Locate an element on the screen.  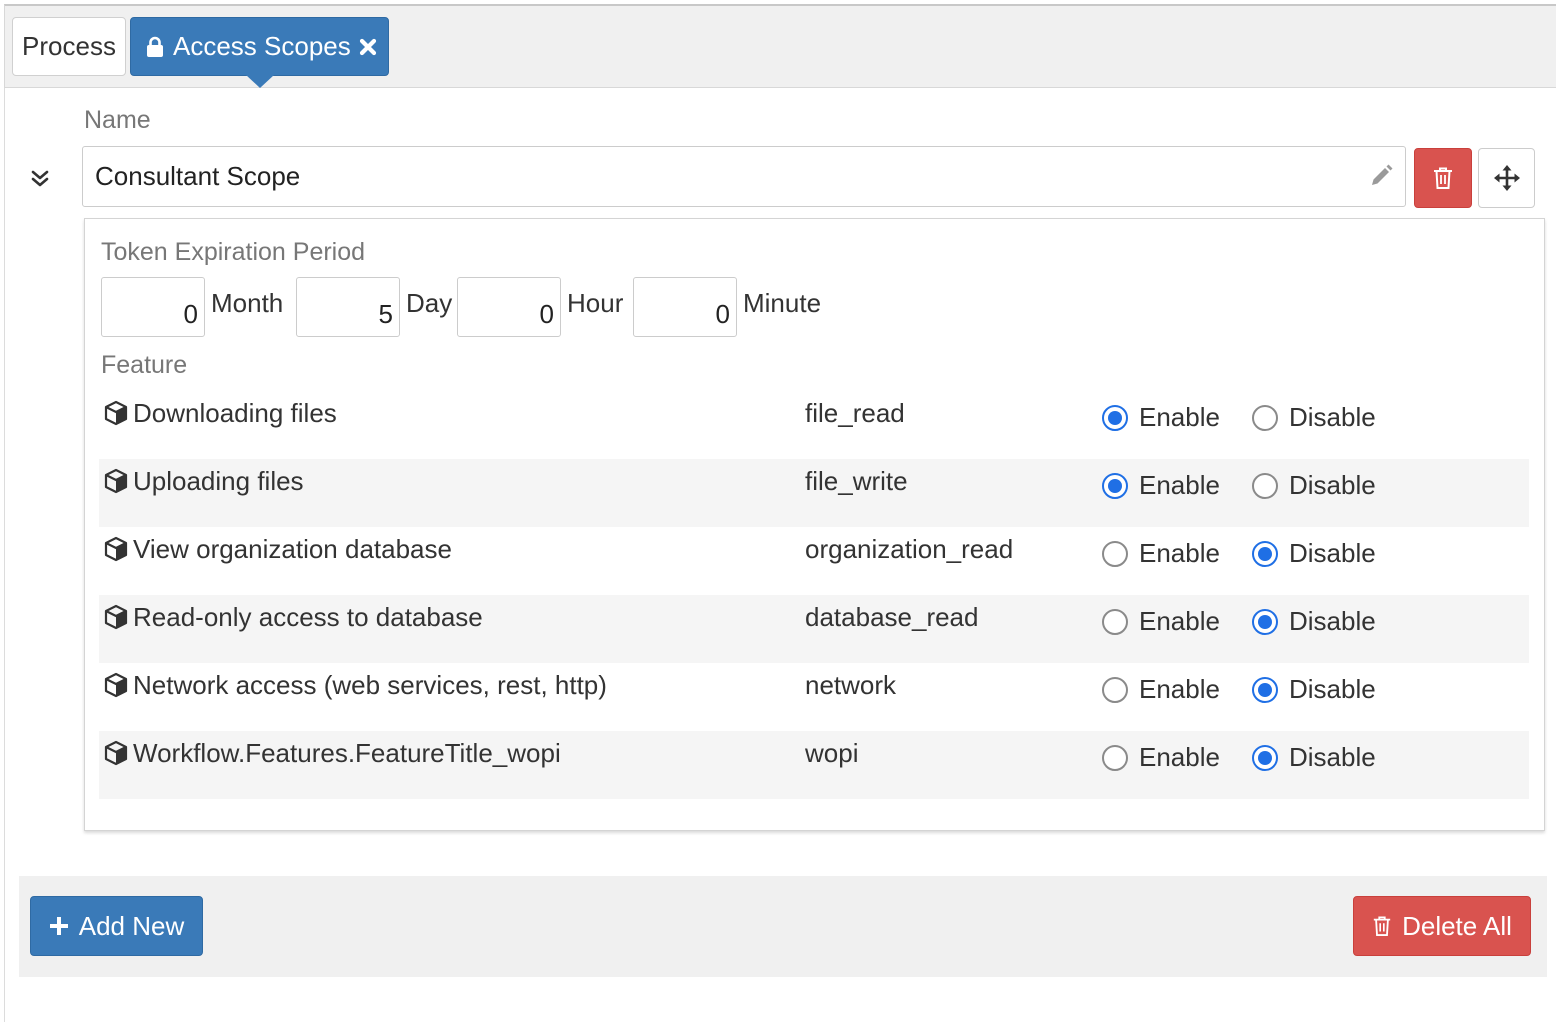
add-new-button: Add New is located at coordinates (116, 926).